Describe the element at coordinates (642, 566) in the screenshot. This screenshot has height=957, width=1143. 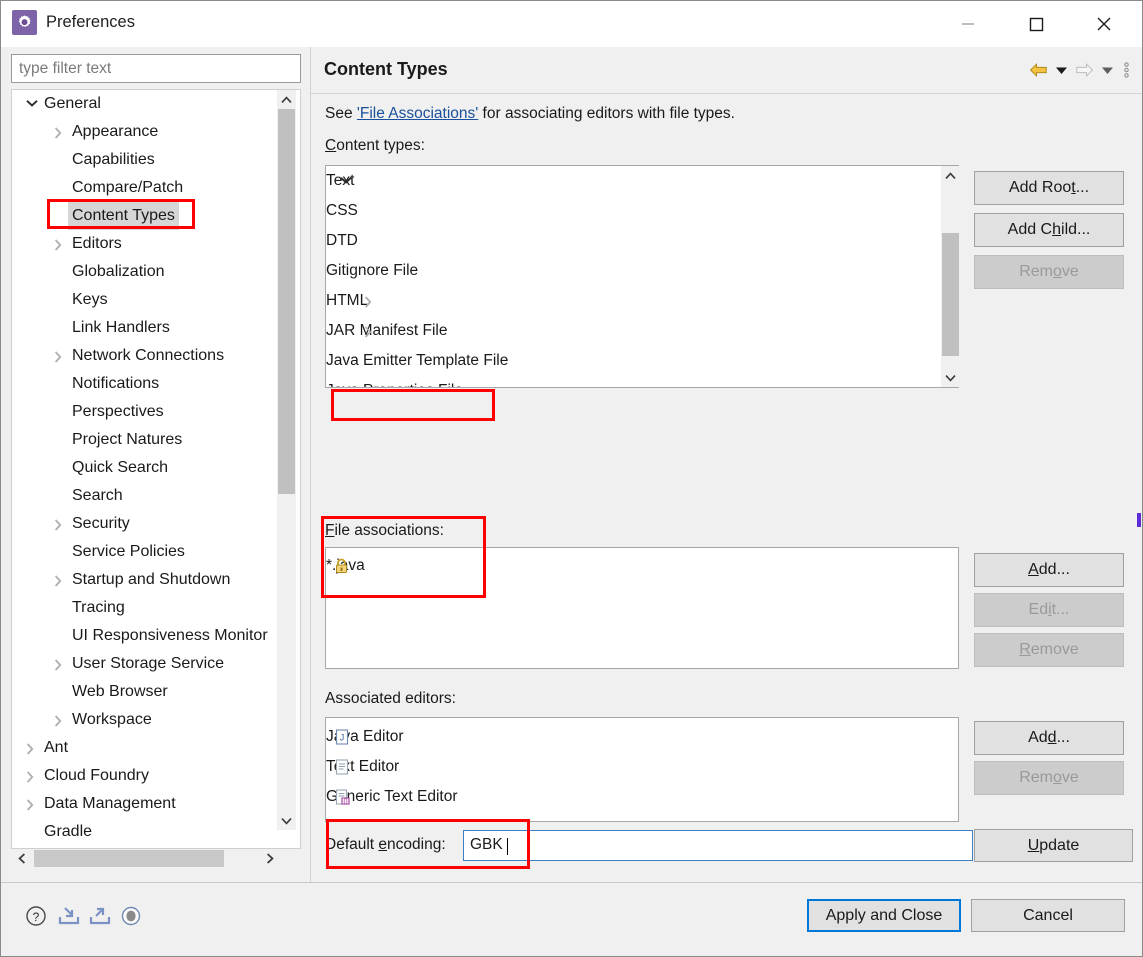
I see `file-association-row: *.java` at that location.